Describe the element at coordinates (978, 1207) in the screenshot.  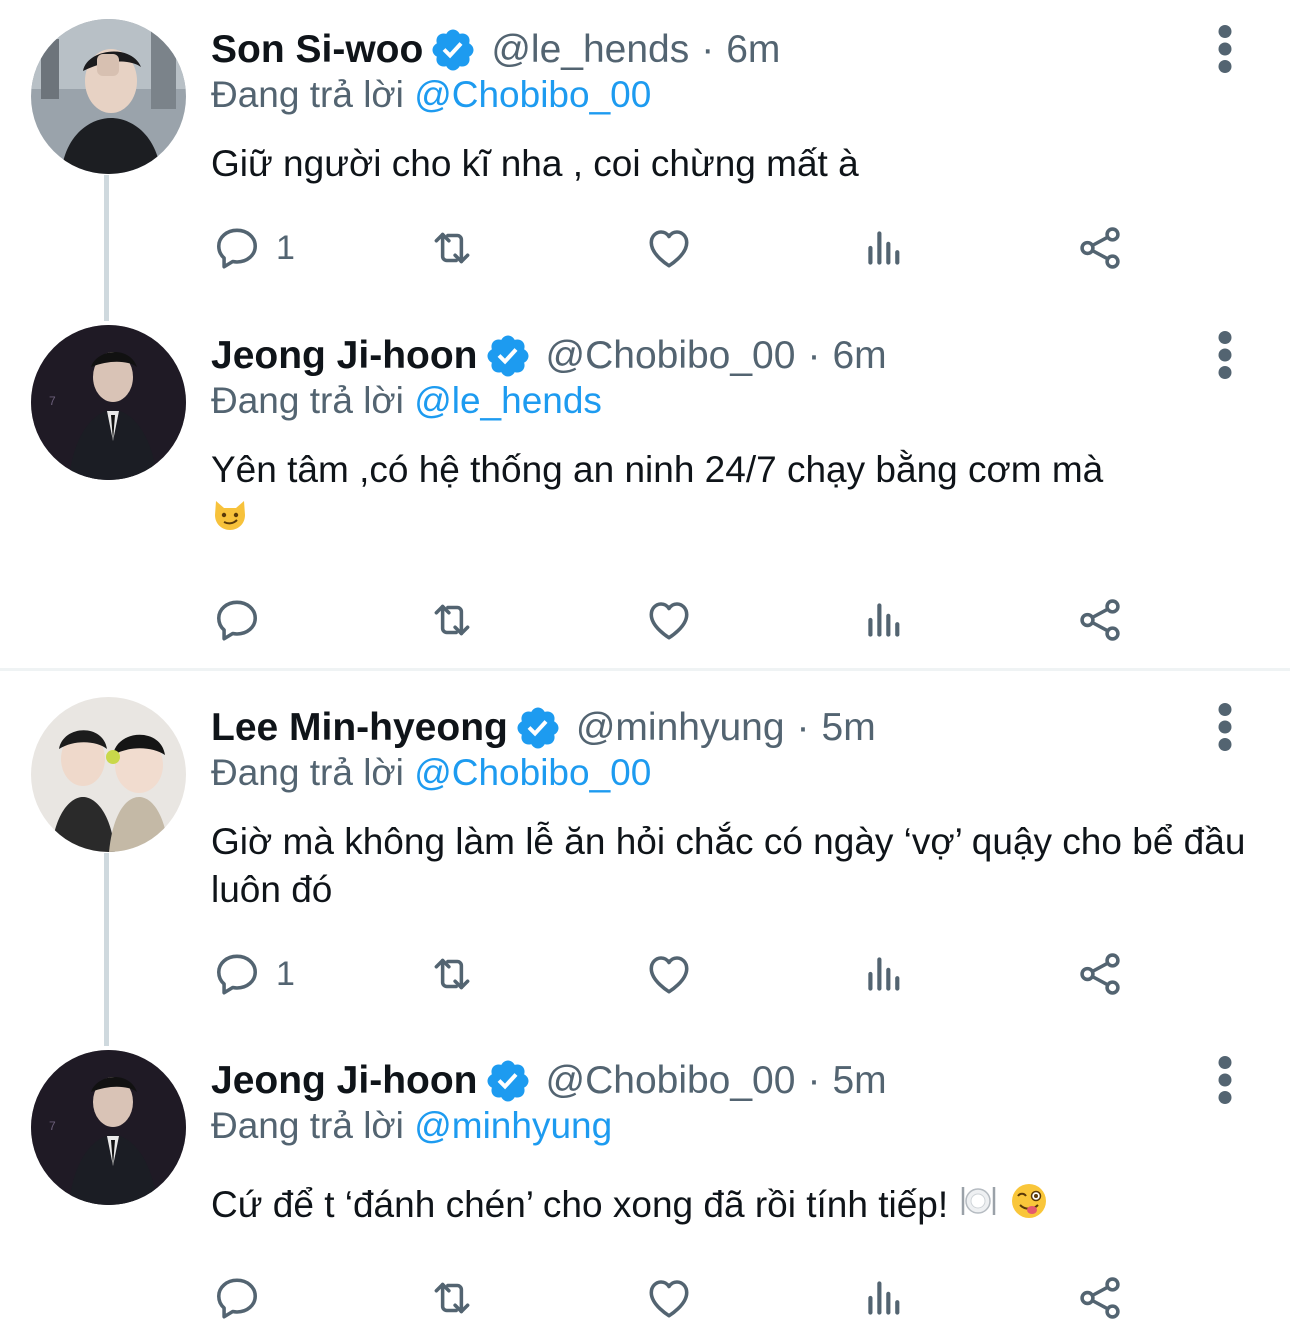
I see `plate-emoji` at that location.